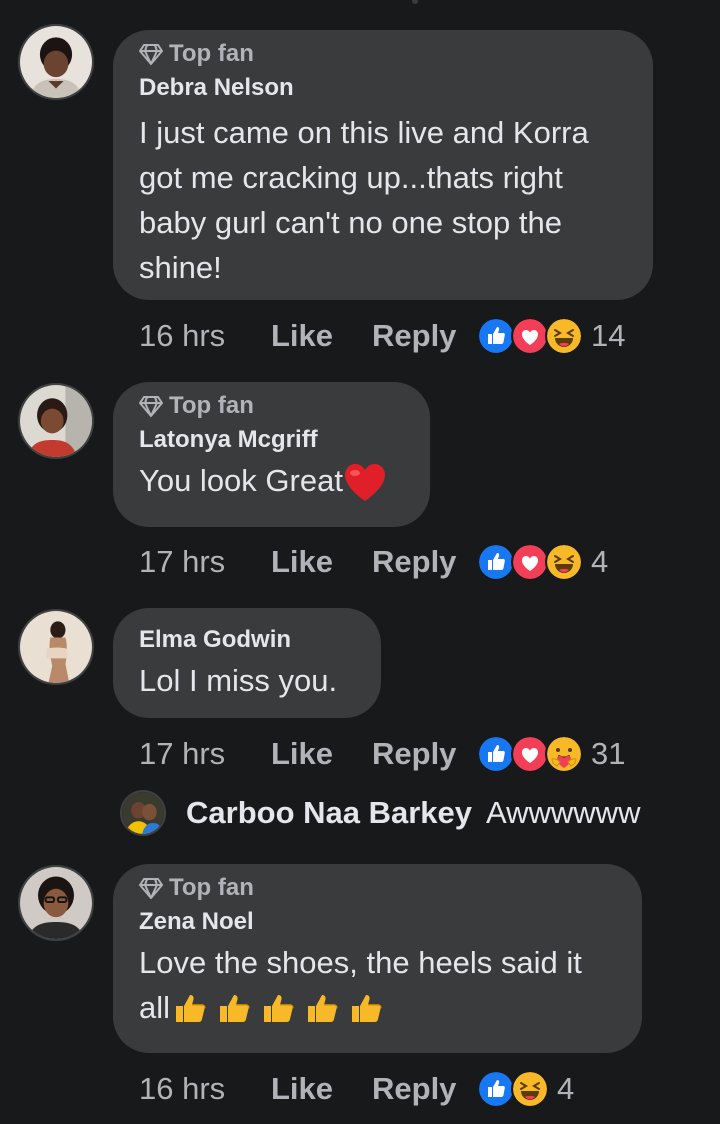 This screenshot has width=720, height=1124. Describe the element at coordinates (155, 1007) in the screenshot. I see `comment-line-text: all` at that location.